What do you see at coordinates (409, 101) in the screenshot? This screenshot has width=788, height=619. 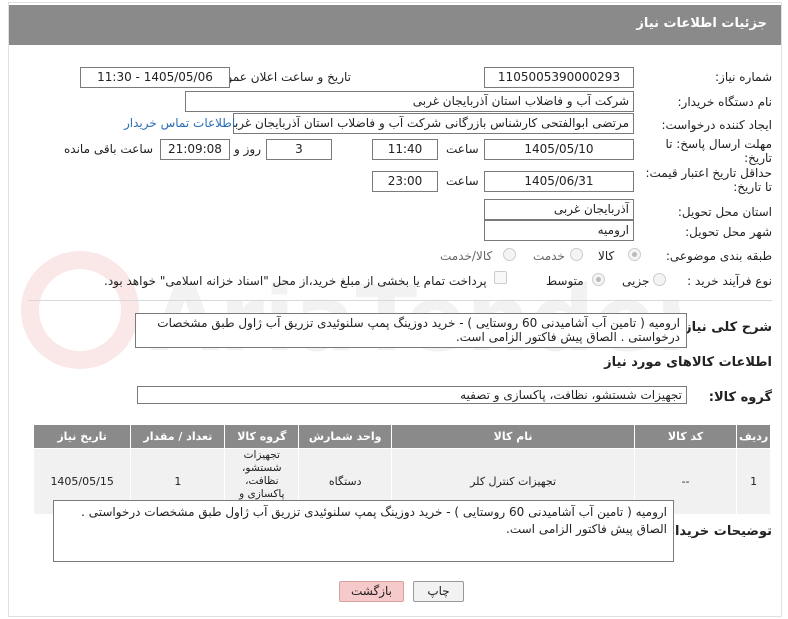 I see `buyer-org-field: شرکت آب و فاضلاب استان آذربایجان غربی` at bounding box center [409, 101].